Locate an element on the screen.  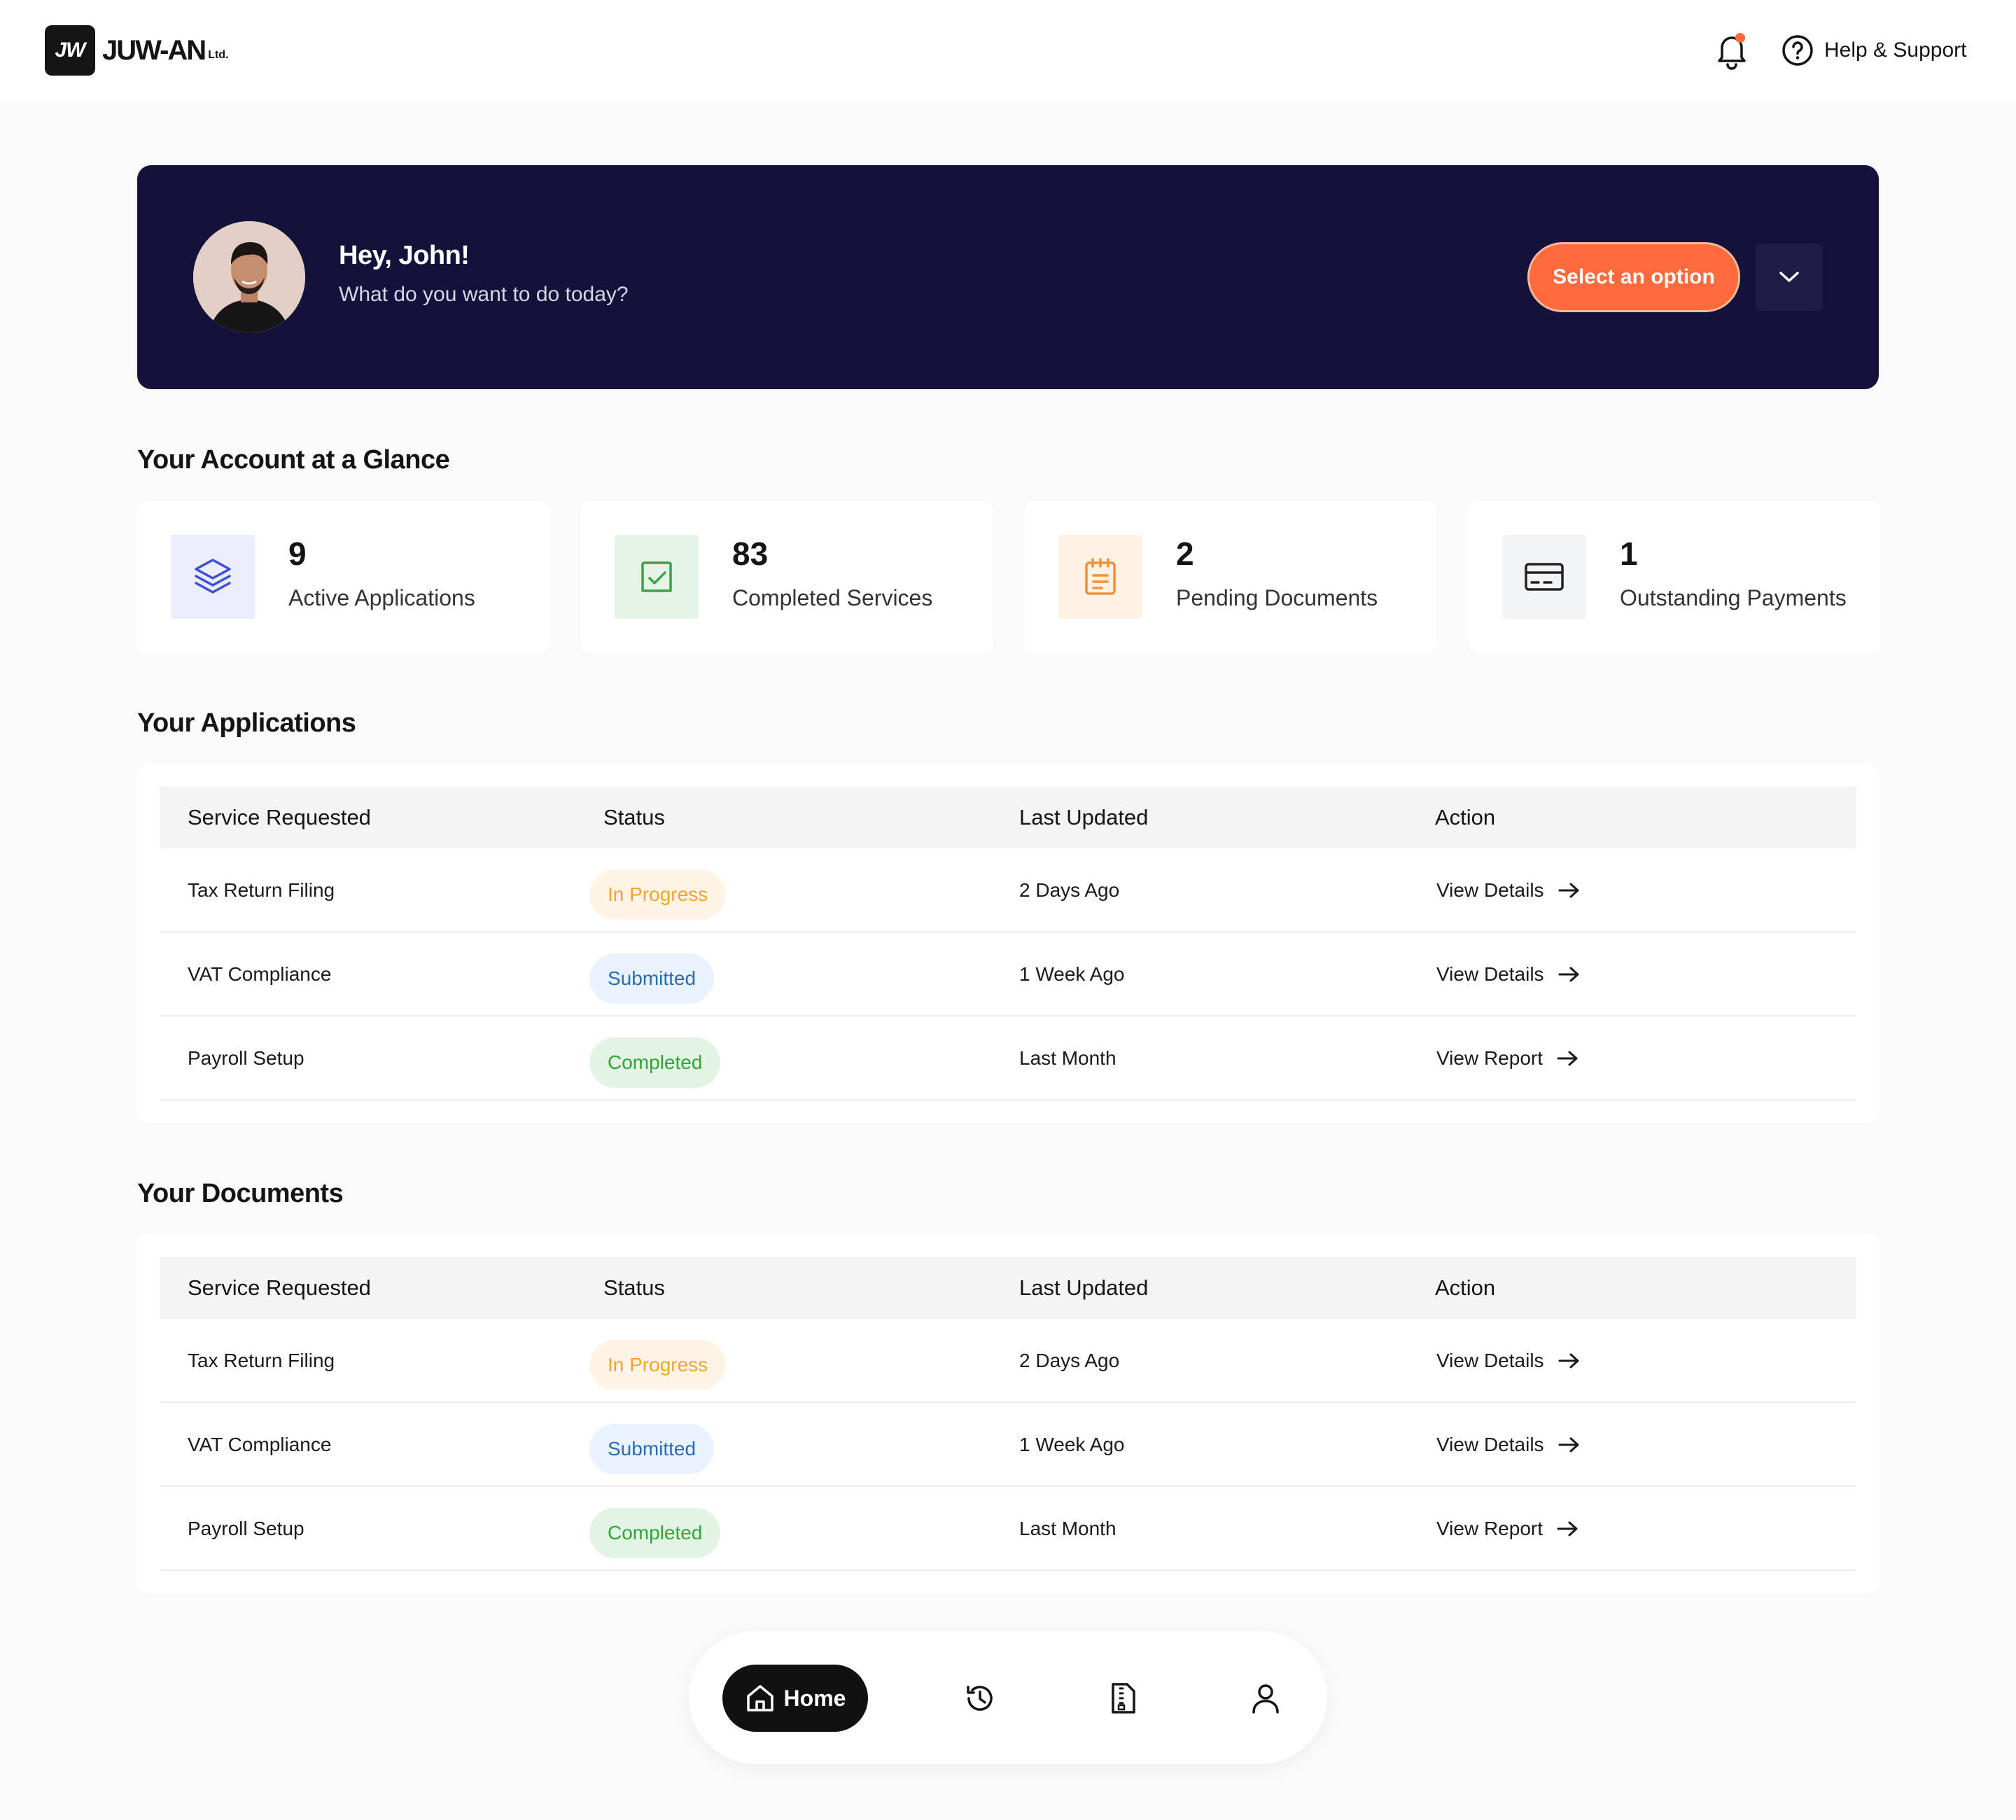
stat-card-outstanding-payments: 1 Outstanding Payments is located at coordinates (1674, 576).